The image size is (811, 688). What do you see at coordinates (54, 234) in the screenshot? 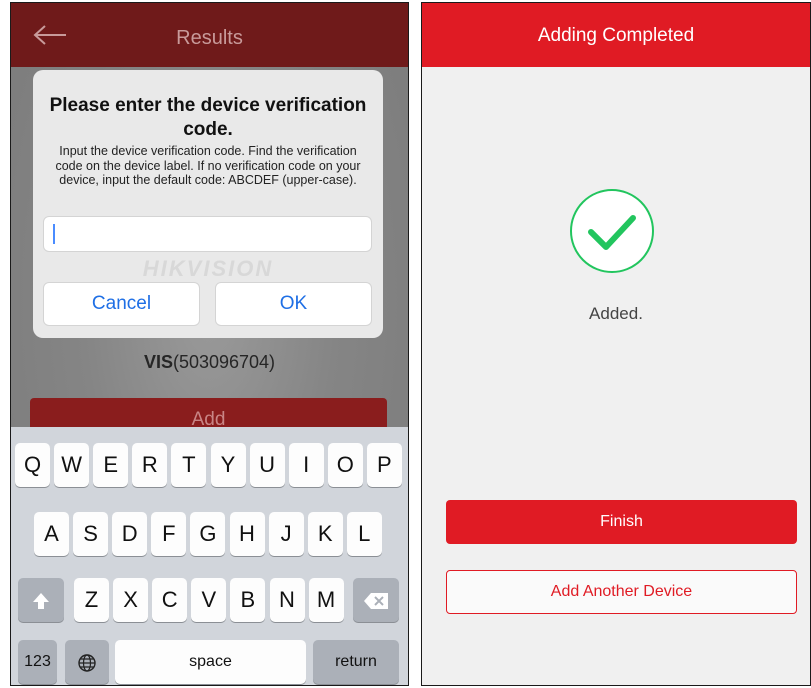
I see `text-cursor` at bounding box center [54, 234].